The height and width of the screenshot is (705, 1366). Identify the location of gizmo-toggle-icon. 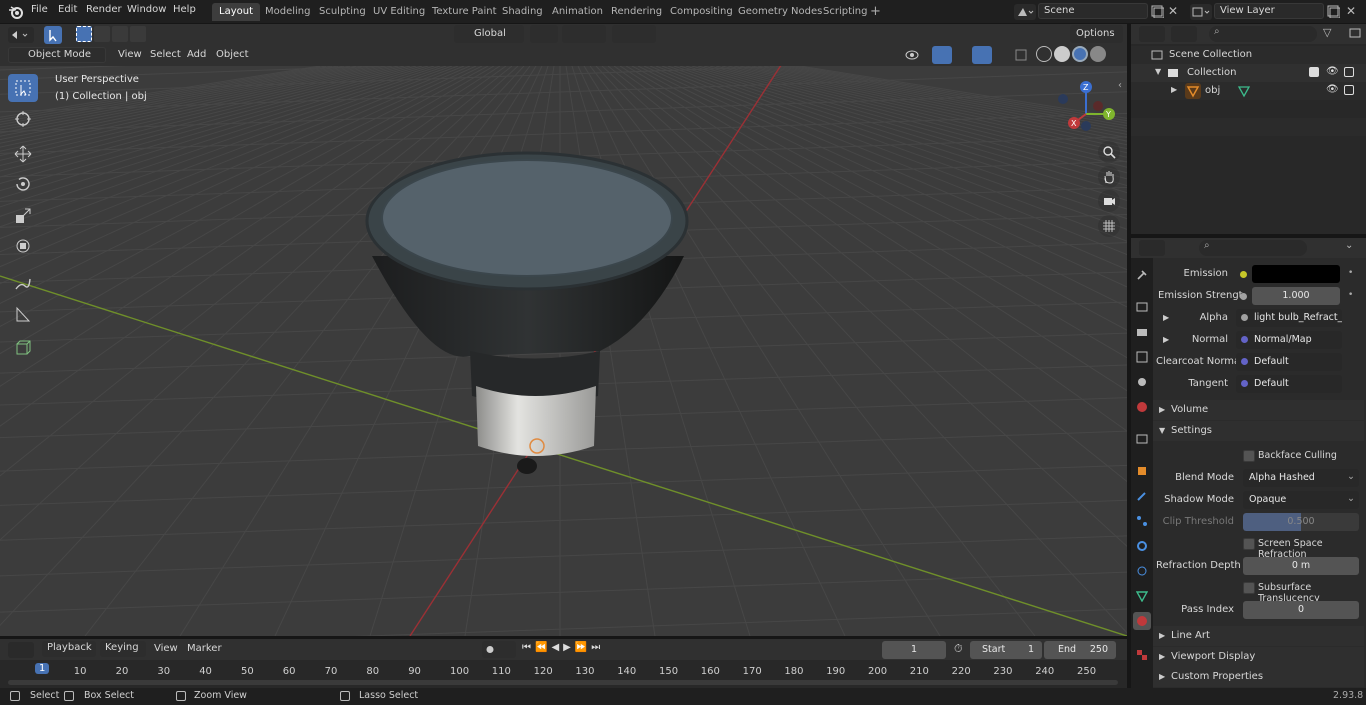
(942, 55).